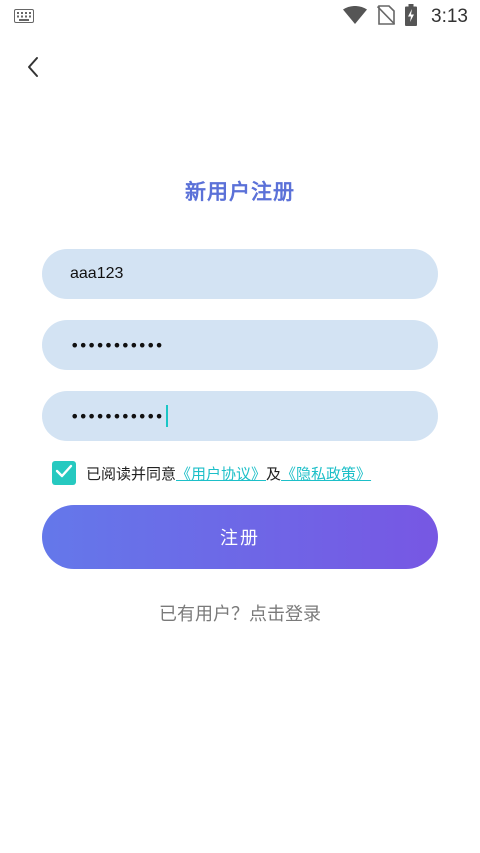 This screenshot has height=853, width=480. I want to click on wifi-icon, so click(355, 16).